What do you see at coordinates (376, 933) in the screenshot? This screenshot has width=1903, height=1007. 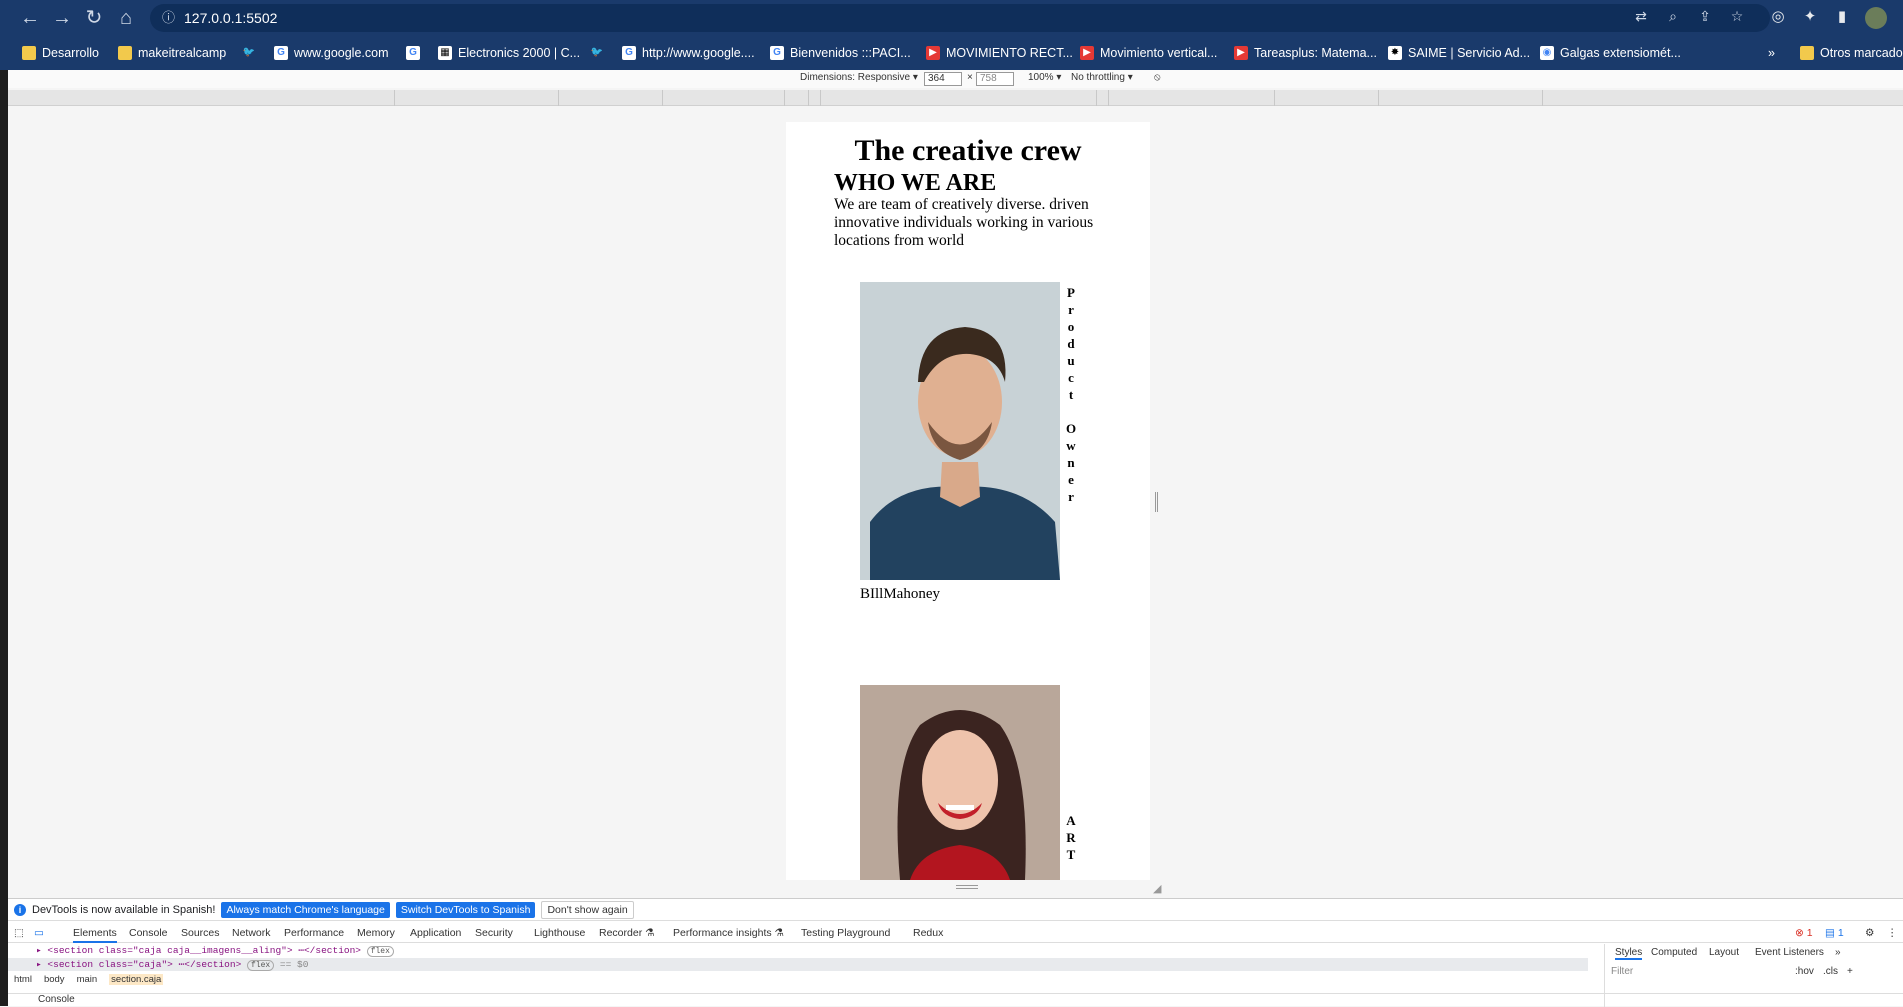 I see `tab-memory: Memory` at bounding box center [376, 933].